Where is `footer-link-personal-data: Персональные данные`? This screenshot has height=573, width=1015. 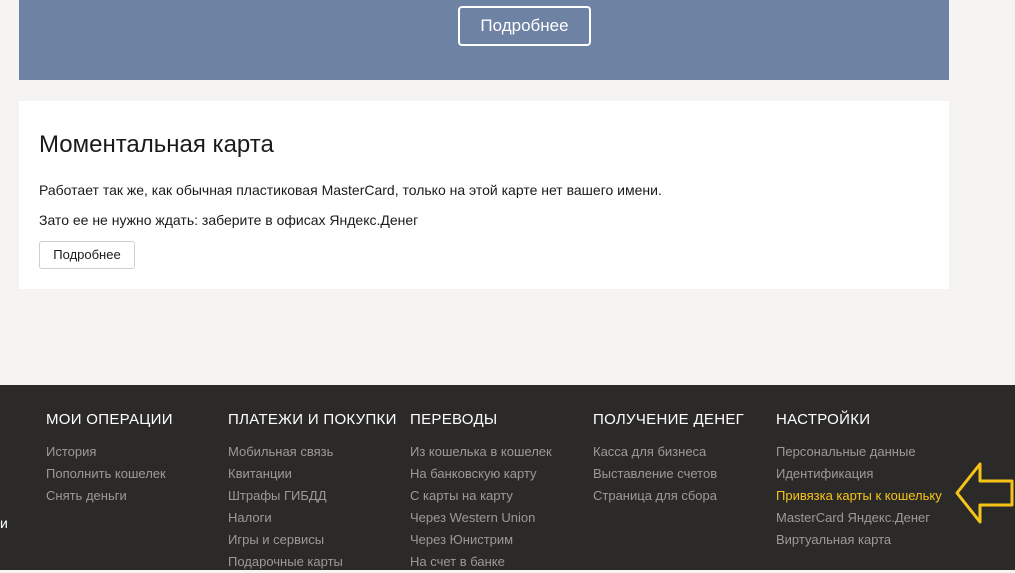
footer-link-personal-data: Персональные данные is located at coordinates (859, 452).